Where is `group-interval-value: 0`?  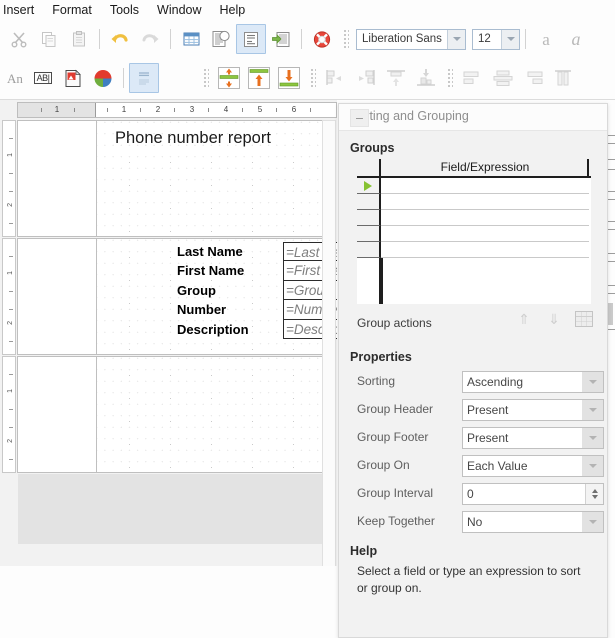
group-interval-value: 0 is located at coordinates (468, 494).